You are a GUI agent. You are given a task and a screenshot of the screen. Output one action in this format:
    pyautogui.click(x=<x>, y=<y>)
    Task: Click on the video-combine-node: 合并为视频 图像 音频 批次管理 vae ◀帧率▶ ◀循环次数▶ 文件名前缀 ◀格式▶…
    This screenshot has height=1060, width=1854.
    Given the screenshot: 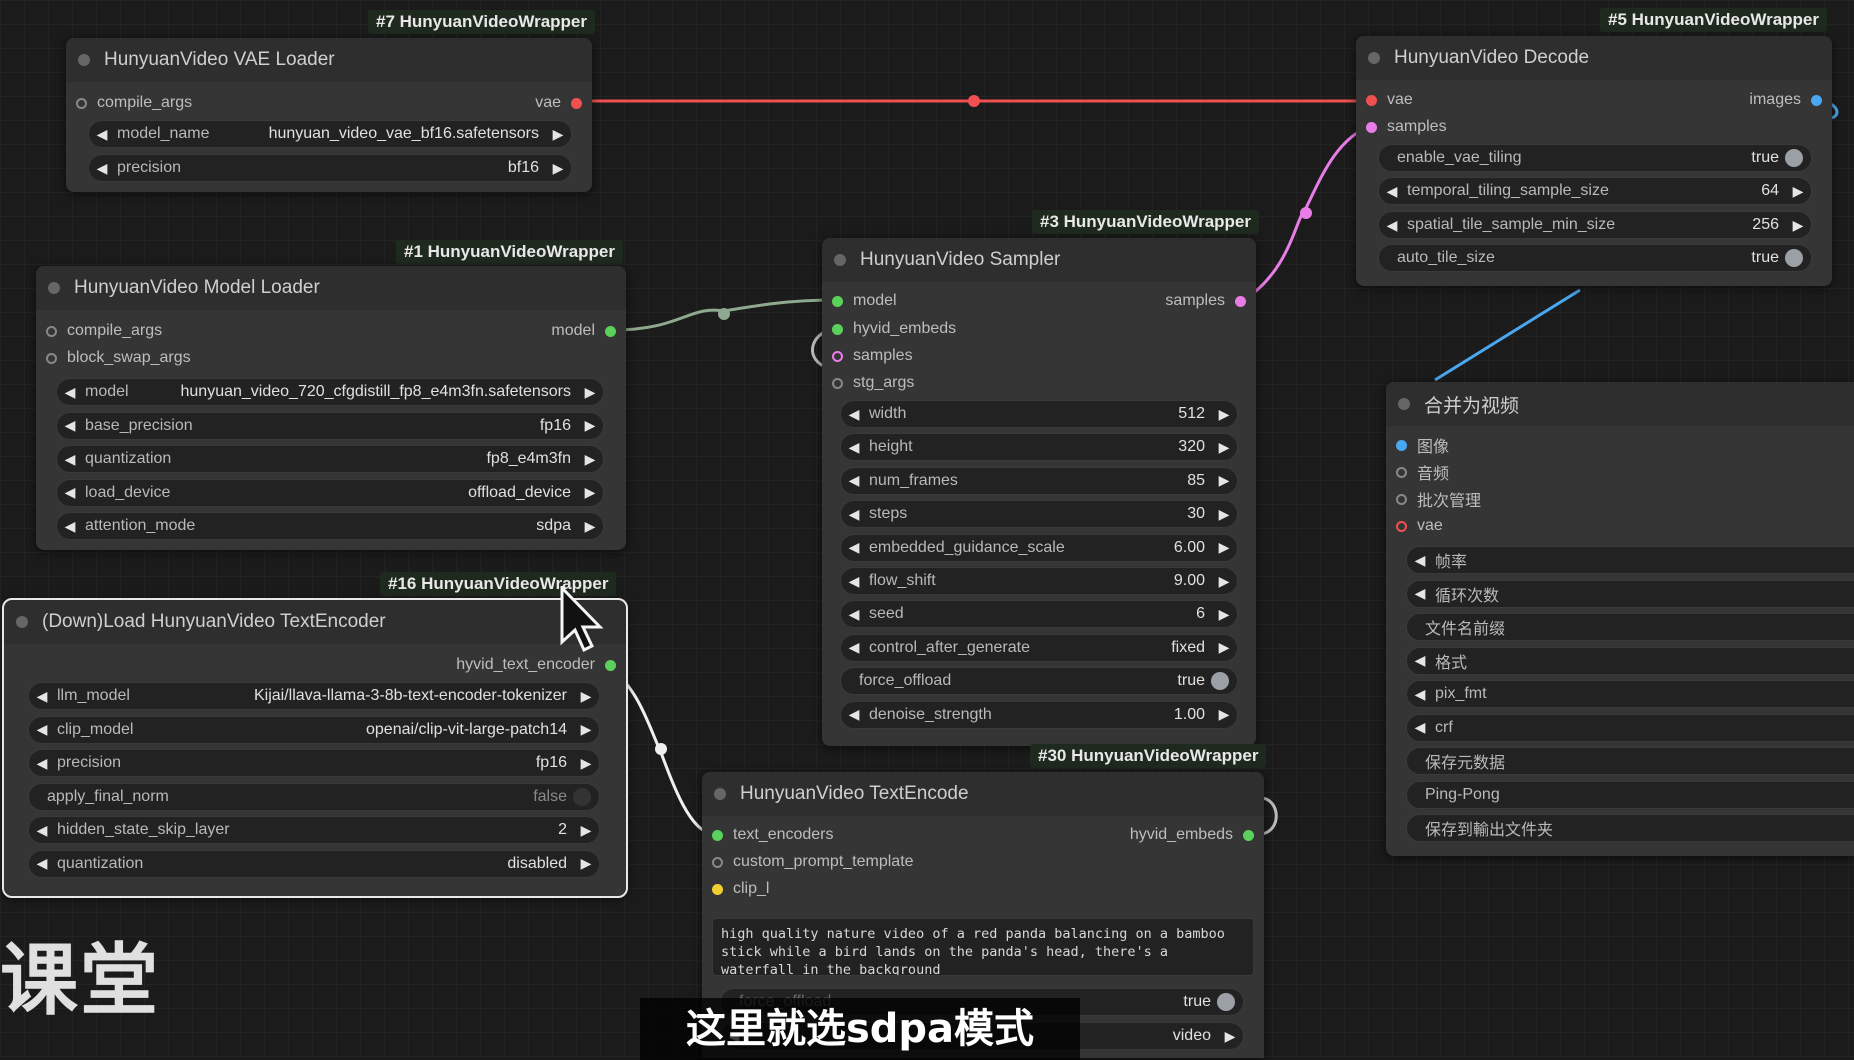 What is the action you would take?
    pyautogui.click(x=1620, y=619)
    